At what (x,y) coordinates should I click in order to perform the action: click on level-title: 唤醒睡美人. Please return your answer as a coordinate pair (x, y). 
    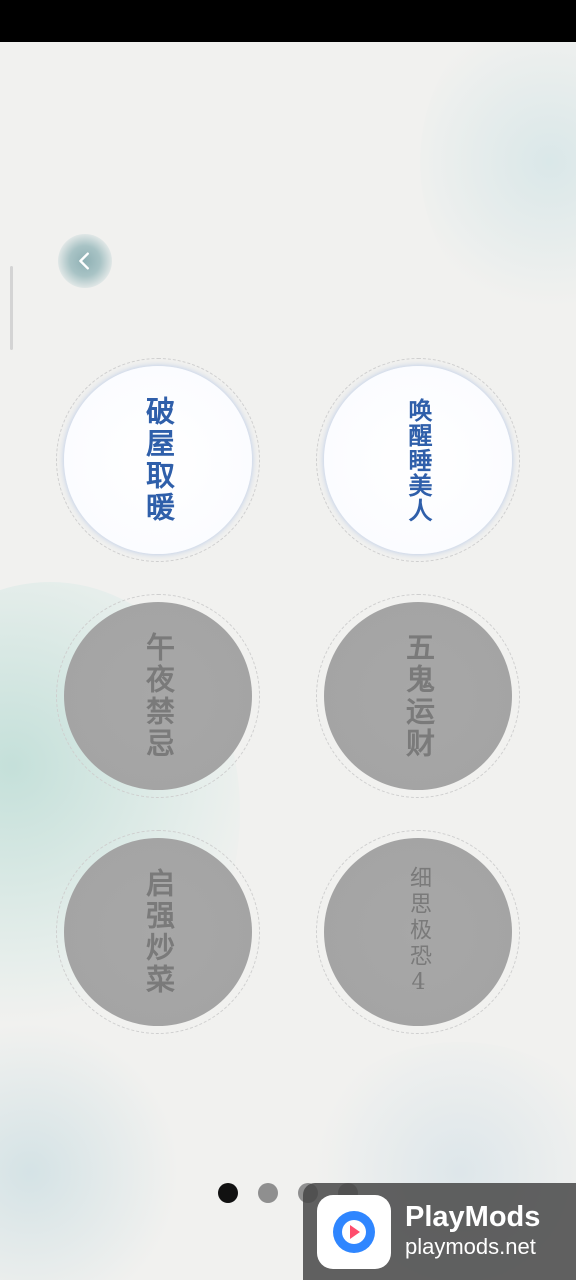
    Looking at the image, I should click on (418, 460).